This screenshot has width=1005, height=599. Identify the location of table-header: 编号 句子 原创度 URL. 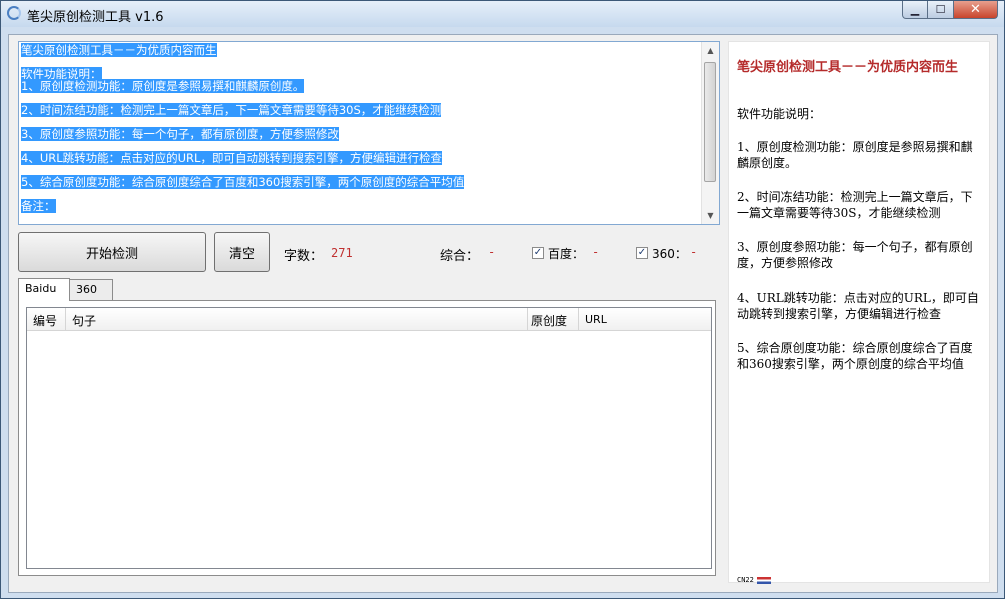
(369, 319).